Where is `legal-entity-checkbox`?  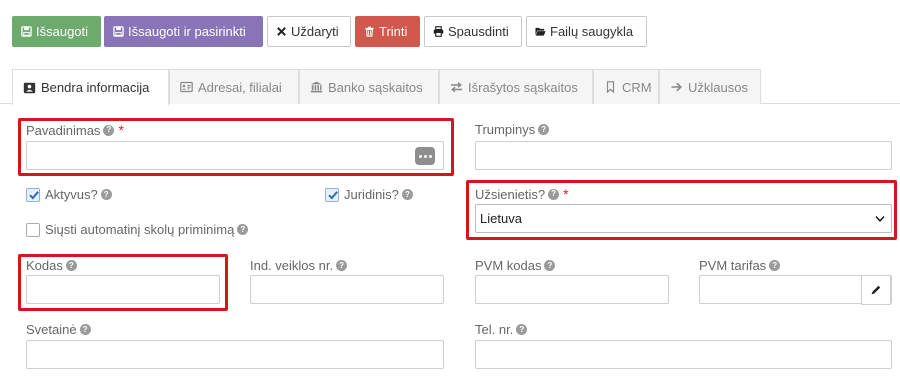
legal-entity-checkbox is located at coordinates (332, 195).